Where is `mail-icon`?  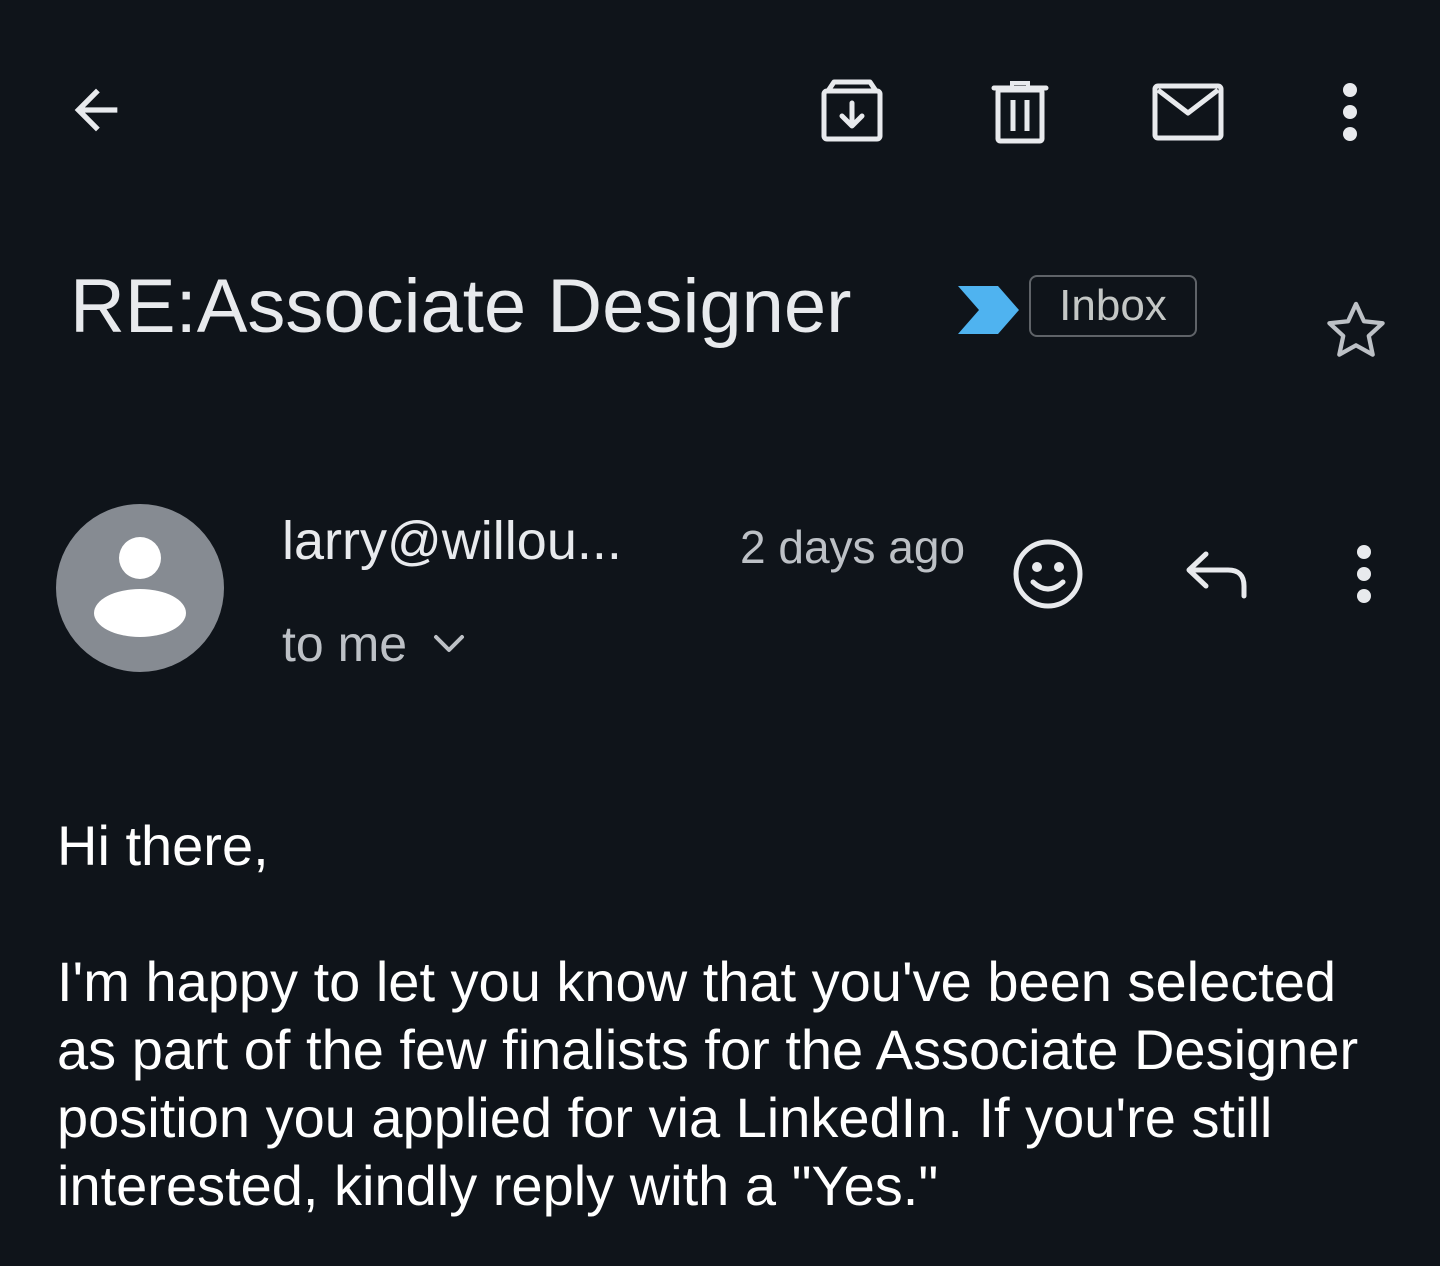 mail-icon is located at coordinates (1188, 112).